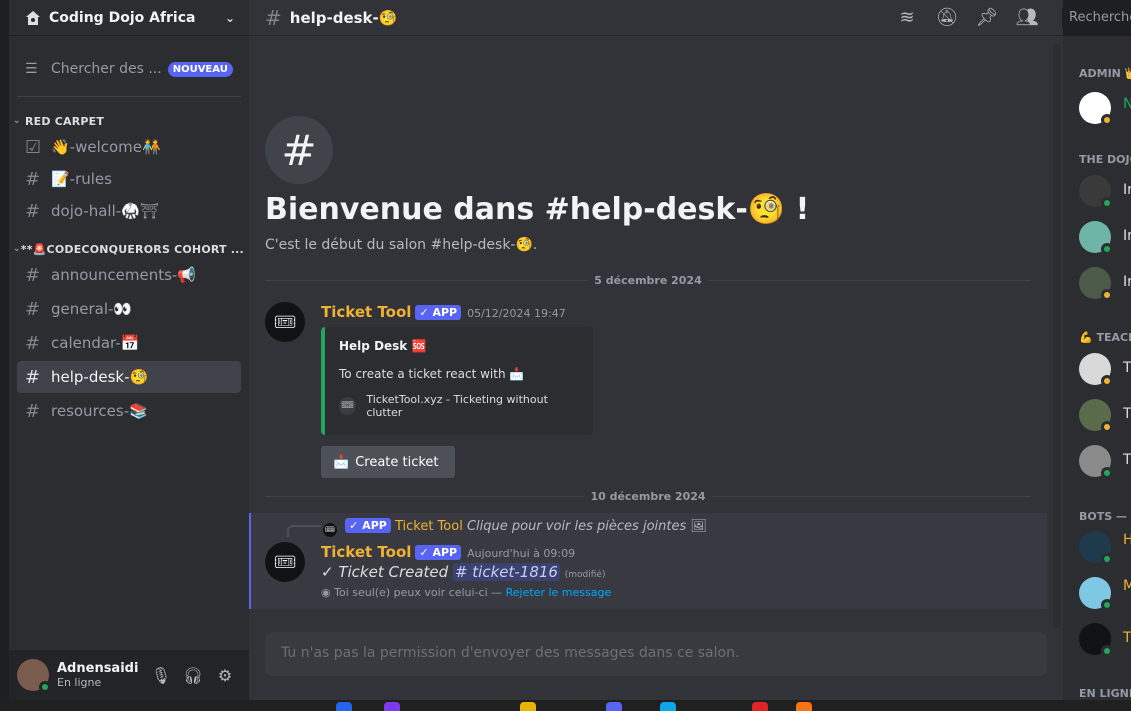 The image size is (1131, 711). What do you see at coordinates (1027, 17) in the screenshot?
I see `members-list-icon: 👥︎` at bounding box center [1027, 17].